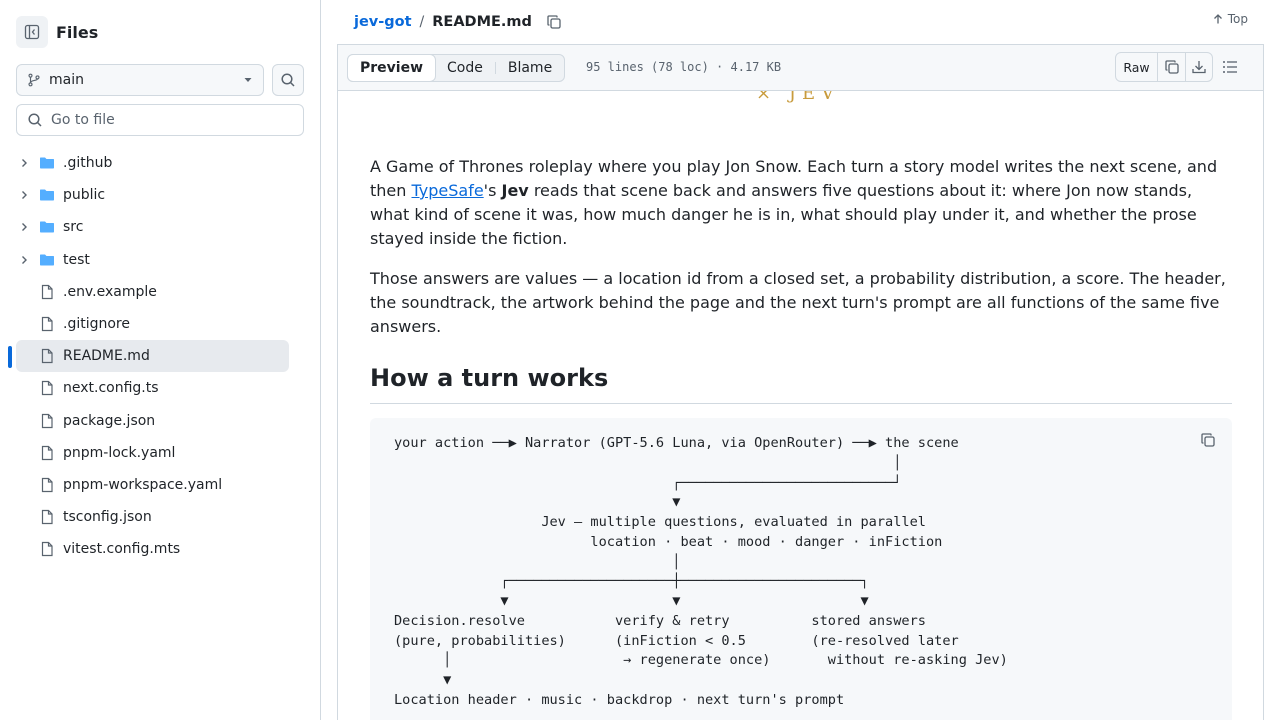 The width and height of the screenshot is (1280, 720). Describe the element at coordinates (160, 120) in the screenshot. I see `go-to-file-input: Go to file` at that location.